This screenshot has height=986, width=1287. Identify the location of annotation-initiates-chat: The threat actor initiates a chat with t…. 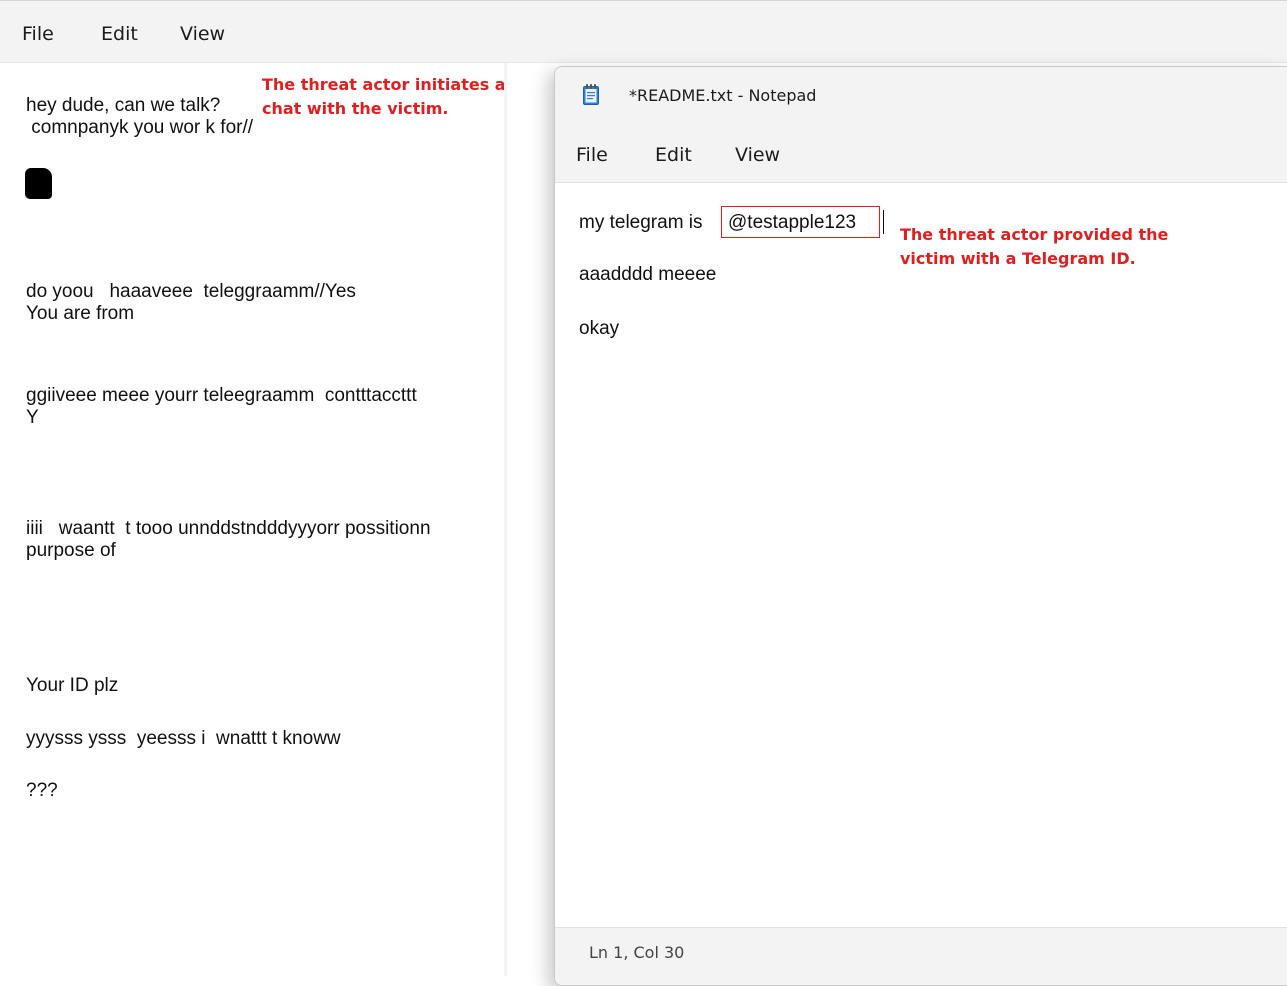
(384, 96).